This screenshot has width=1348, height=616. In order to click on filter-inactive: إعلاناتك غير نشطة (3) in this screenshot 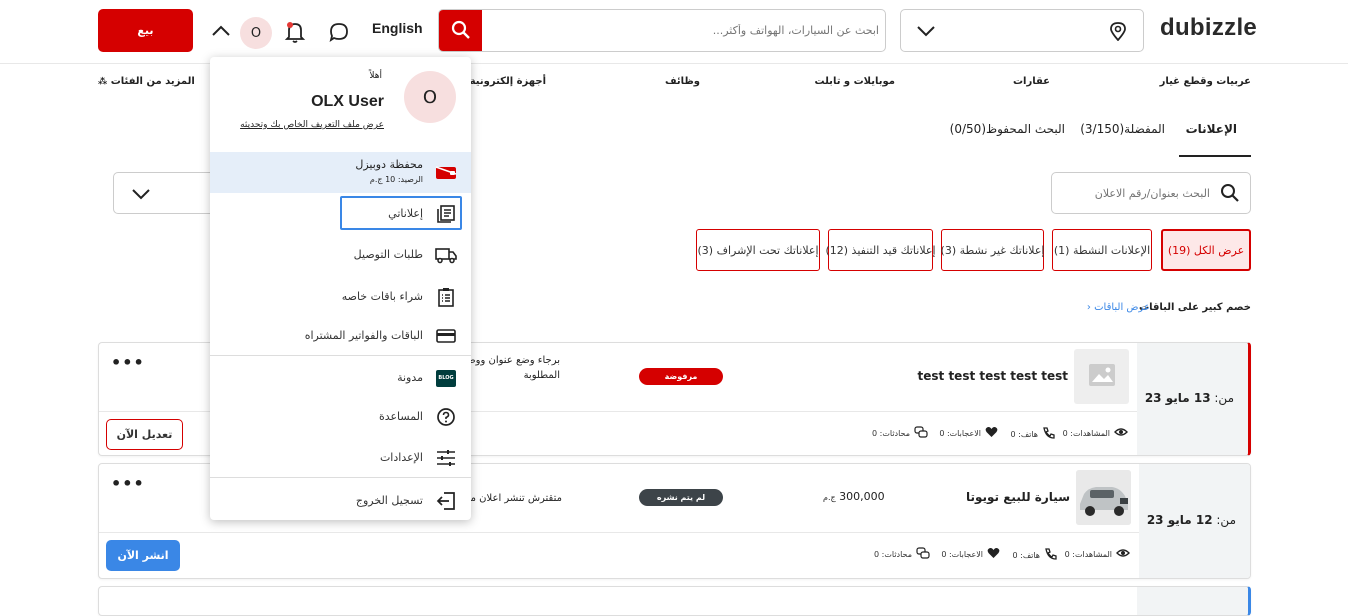, I will do `click(992, 250)`.